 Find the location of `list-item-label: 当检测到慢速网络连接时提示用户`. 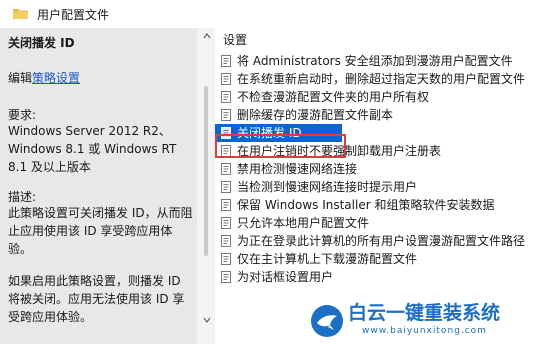

list-item-label: 当检测到慢速网络连接时提示用户 is located at coordinates (327, 187).